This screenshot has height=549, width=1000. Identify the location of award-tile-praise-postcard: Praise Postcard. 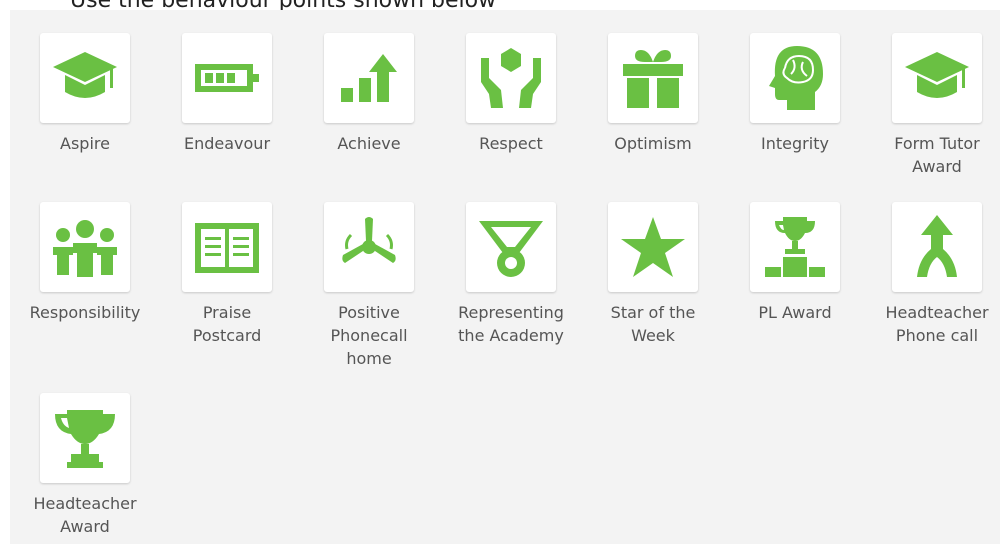
(227, 274).